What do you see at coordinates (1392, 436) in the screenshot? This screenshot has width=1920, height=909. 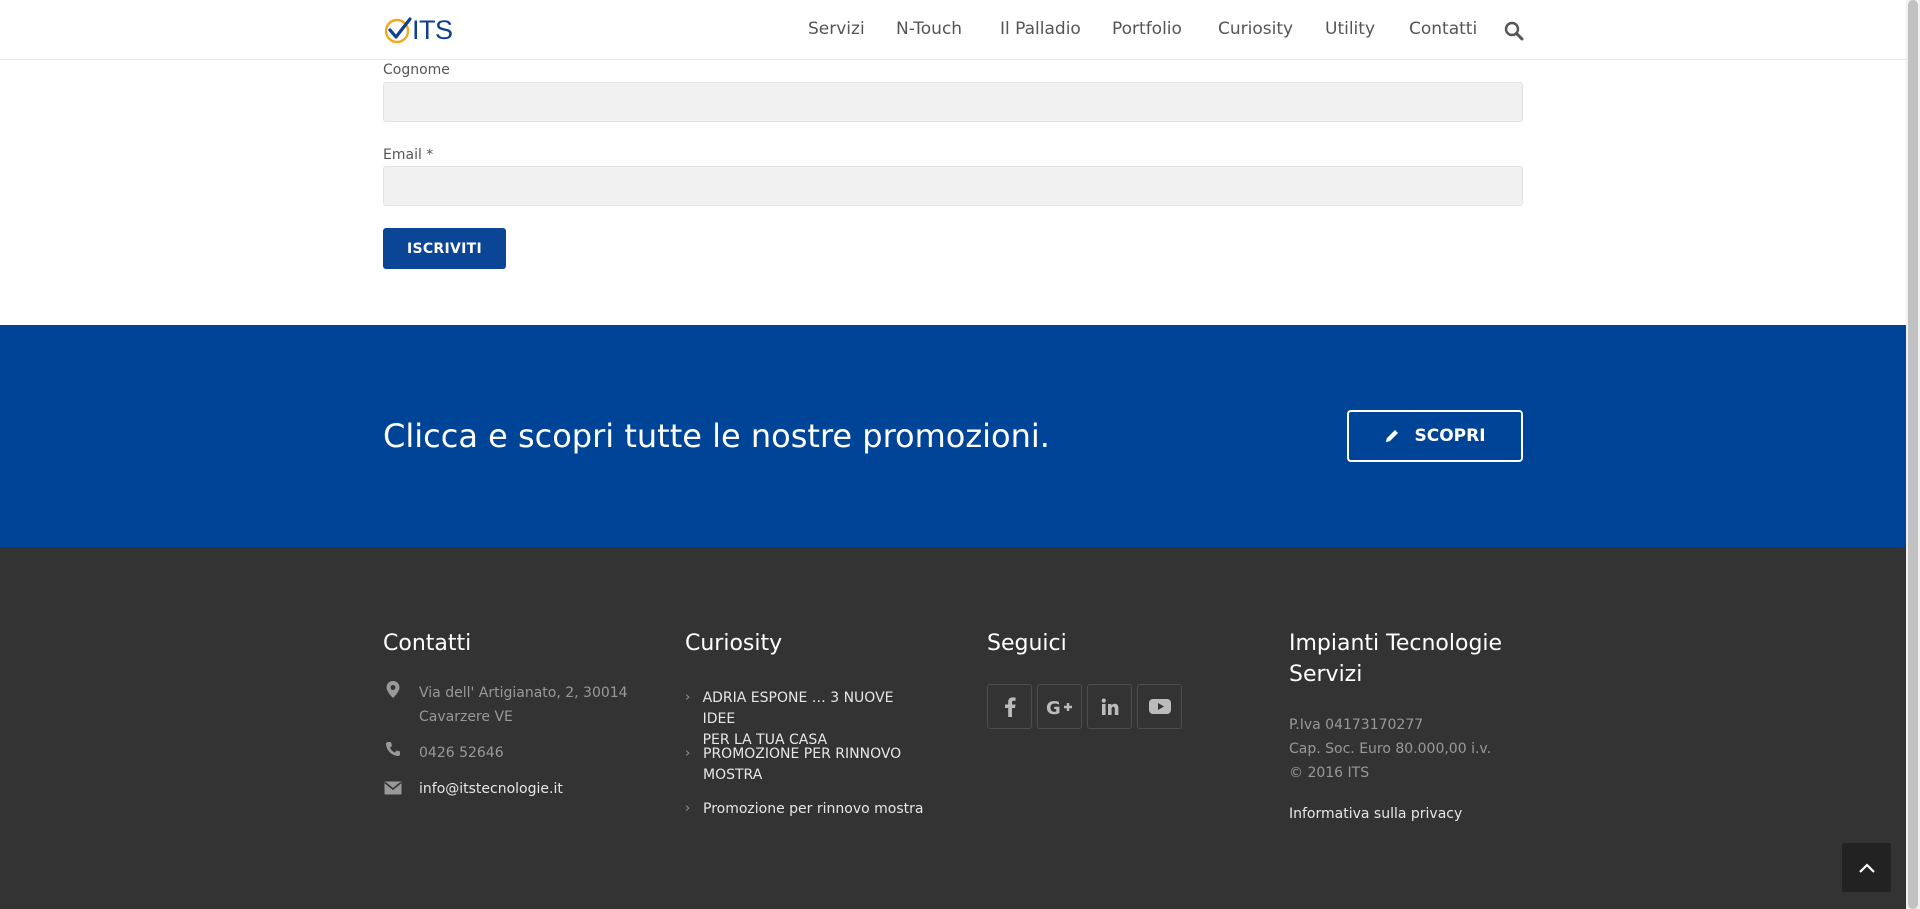 I see `pencil-icon` at bounding box center [1392, 436].